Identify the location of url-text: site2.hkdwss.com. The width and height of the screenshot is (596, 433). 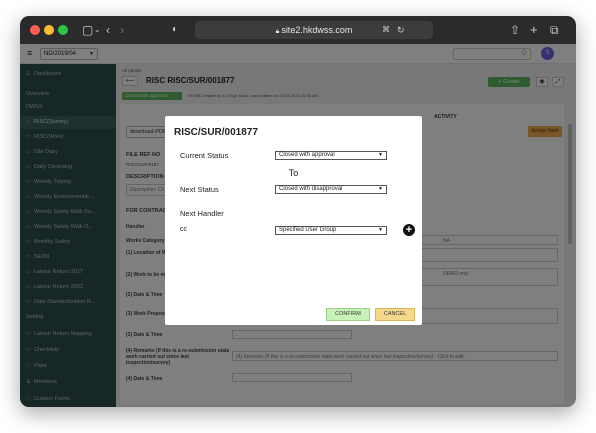
(317, 30).